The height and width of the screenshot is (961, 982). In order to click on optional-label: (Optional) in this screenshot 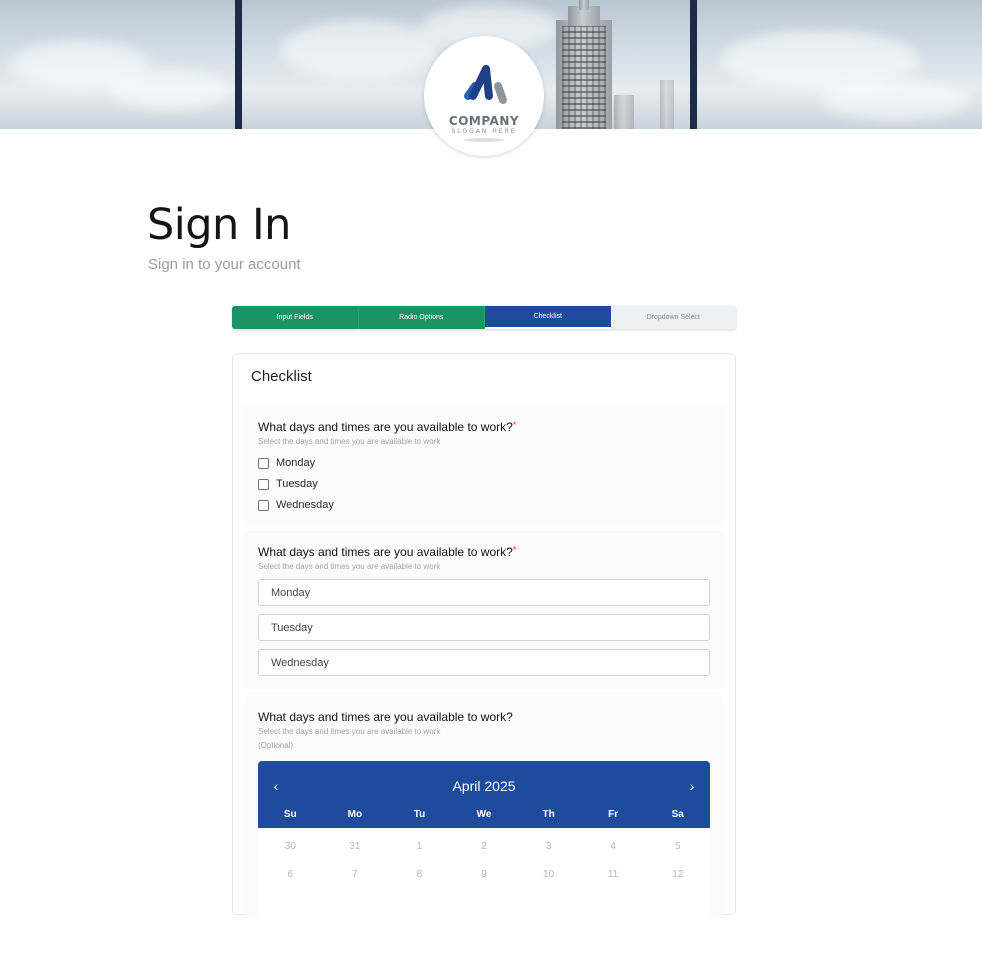, I will do `click(276, 745)`.